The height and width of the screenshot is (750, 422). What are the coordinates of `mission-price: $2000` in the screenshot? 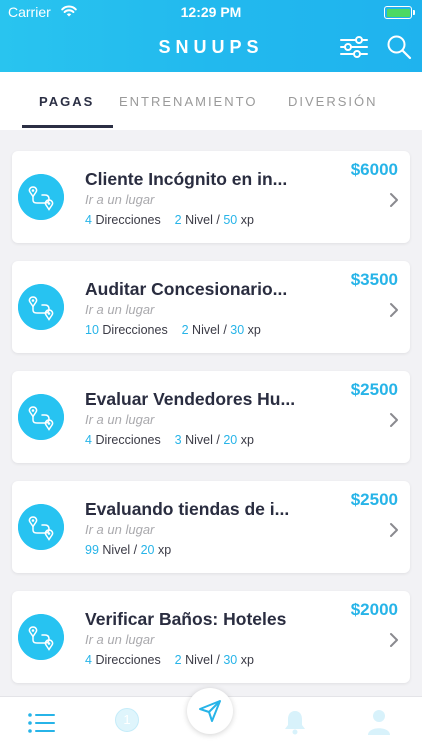 It's located at (374, 609).